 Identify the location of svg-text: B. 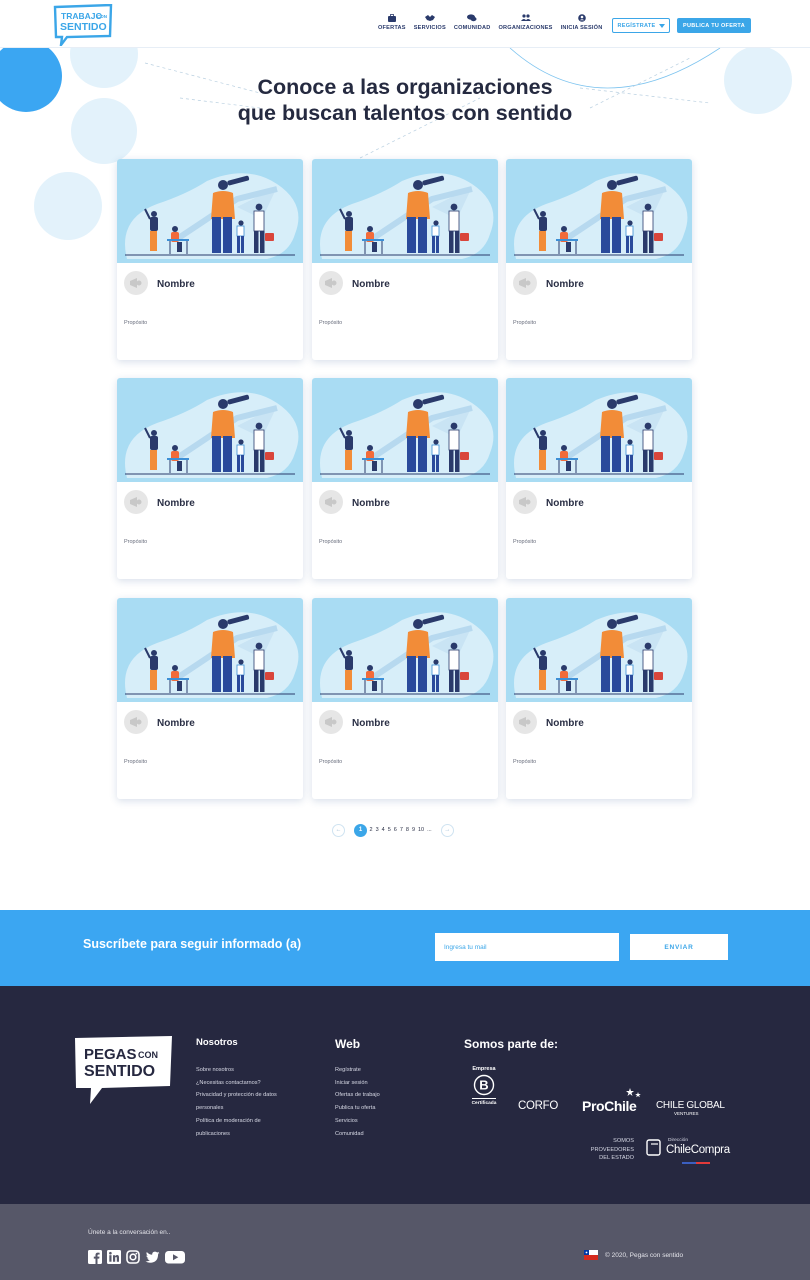
(483, 1085).